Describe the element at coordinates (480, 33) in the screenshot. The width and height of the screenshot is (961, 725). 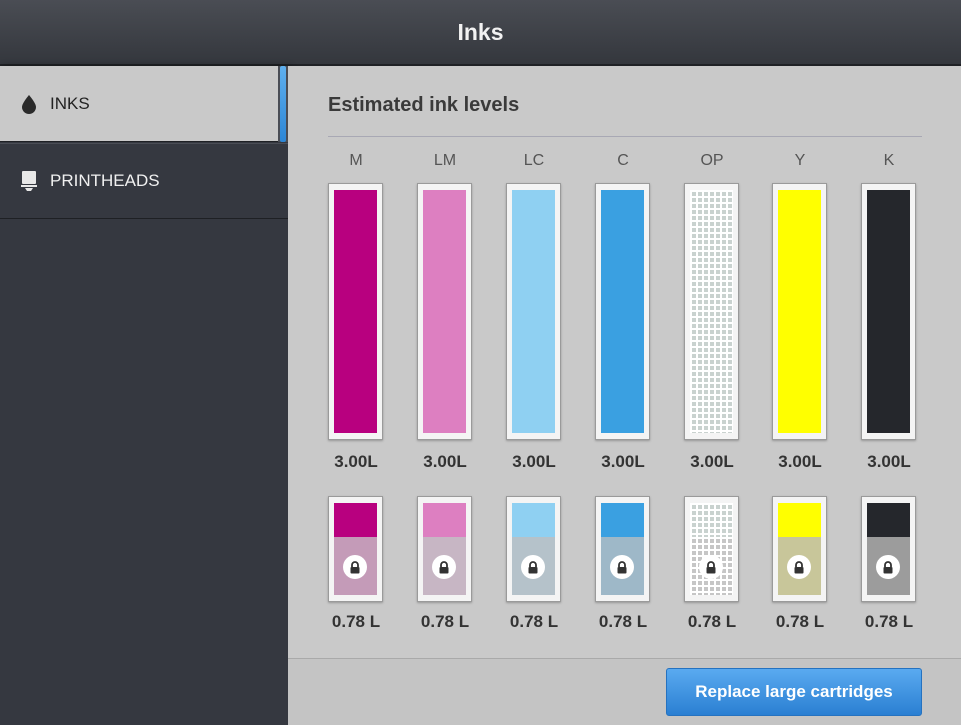
I see `window-title: Inks` at that location.